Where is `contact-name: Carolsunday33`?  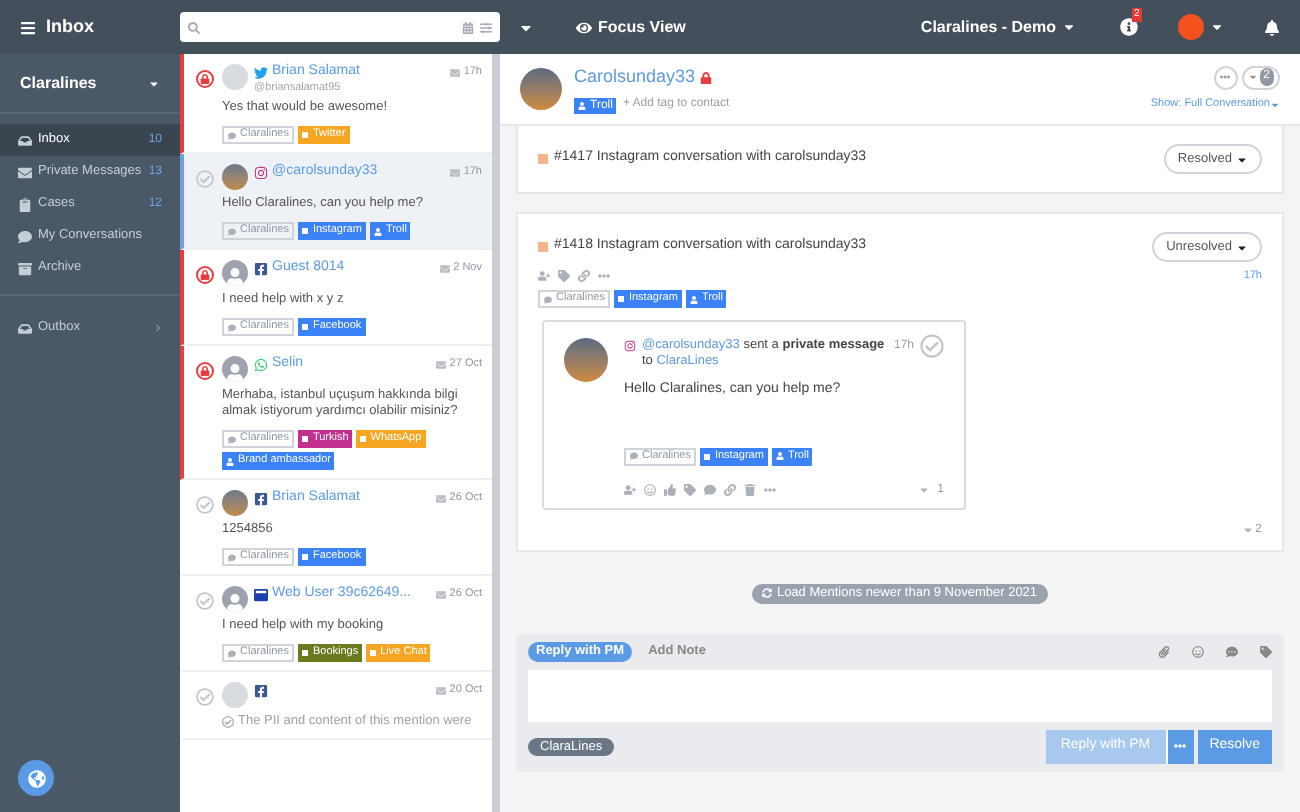
contact-name: Carolsunday33 is located at coordinates (635, 77).